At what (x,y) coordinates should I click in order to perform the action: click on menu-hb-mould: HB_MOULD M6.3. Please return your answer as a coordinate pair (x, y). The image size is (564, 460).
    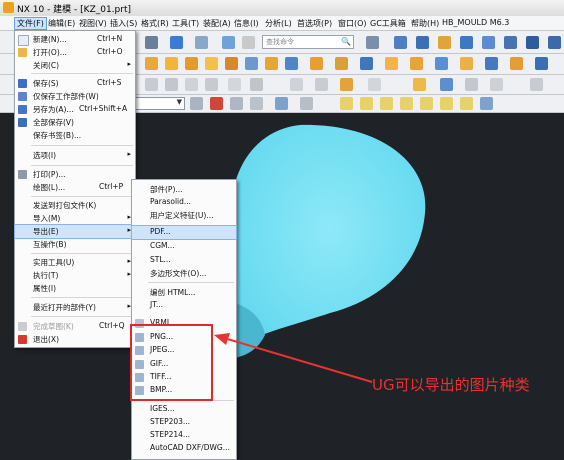
    Looking at the image, I should click on (475, 22).